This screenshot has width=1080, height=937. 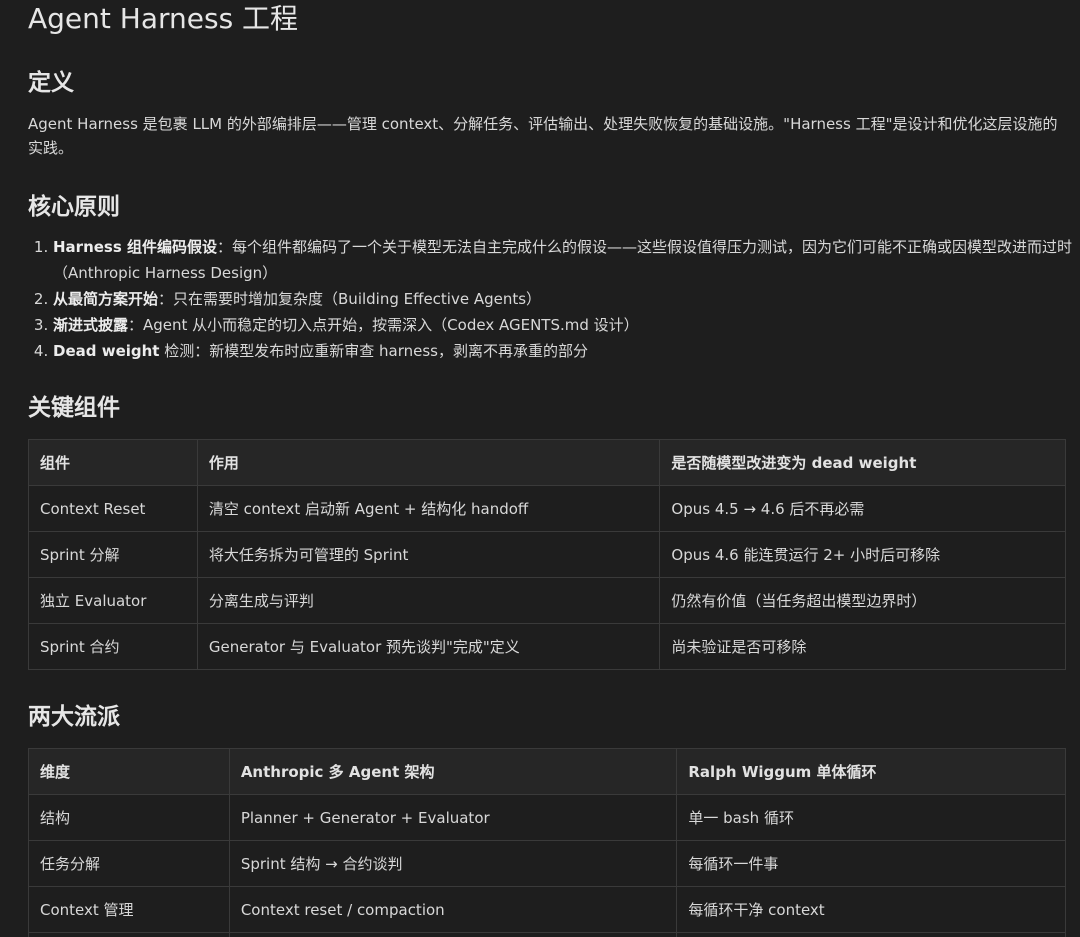 I want to click on table-cell: 仍然有价值（当任务超出模型边界时）, so click(x=862, y=600).